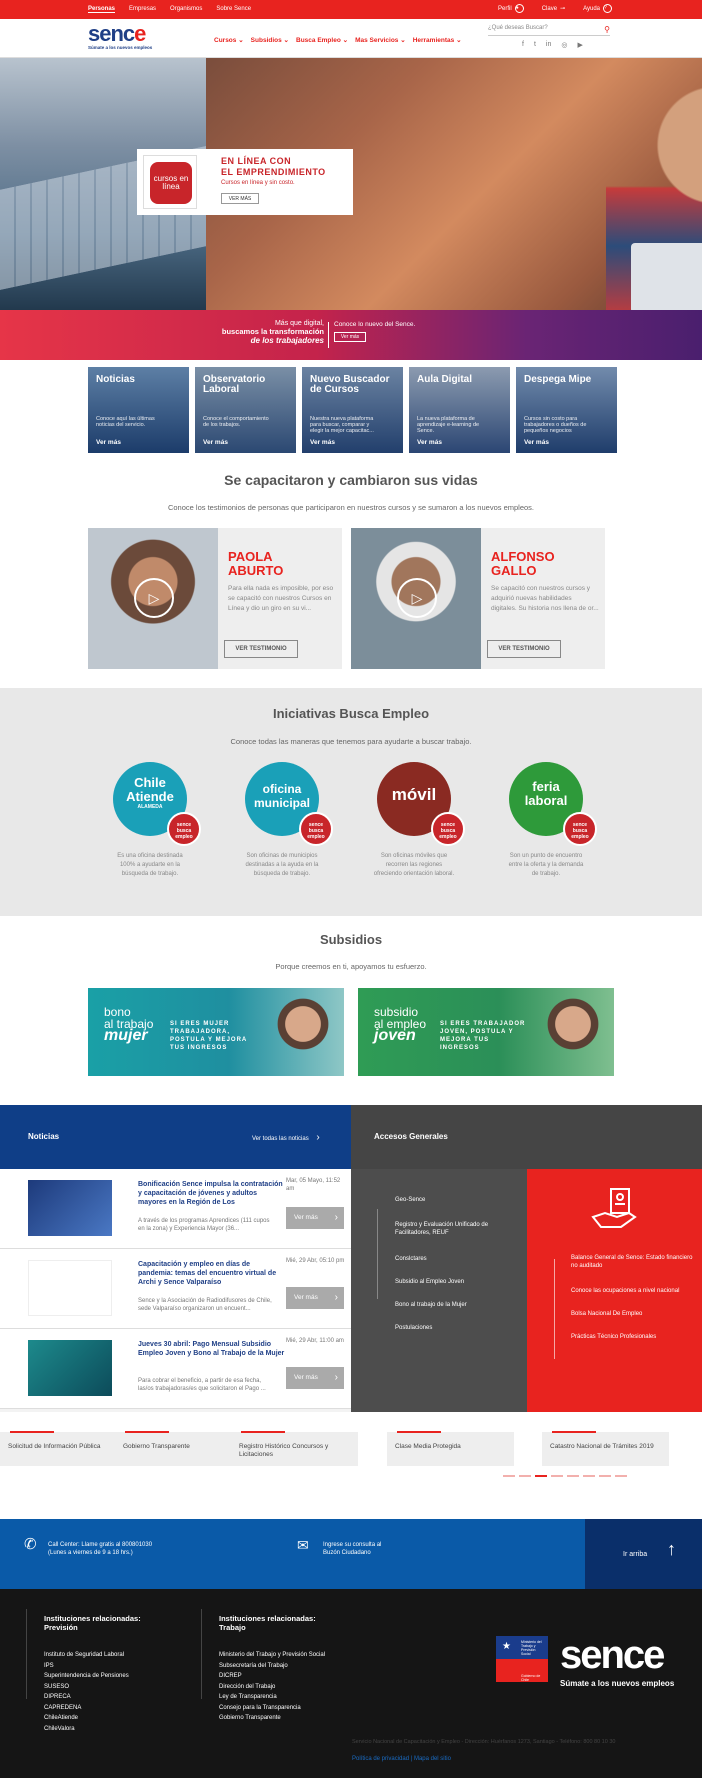 This screenshot has width=702, height=1778. Describe the element at coordinates (328, 335) in the screenshot. I see `divider` at that location.